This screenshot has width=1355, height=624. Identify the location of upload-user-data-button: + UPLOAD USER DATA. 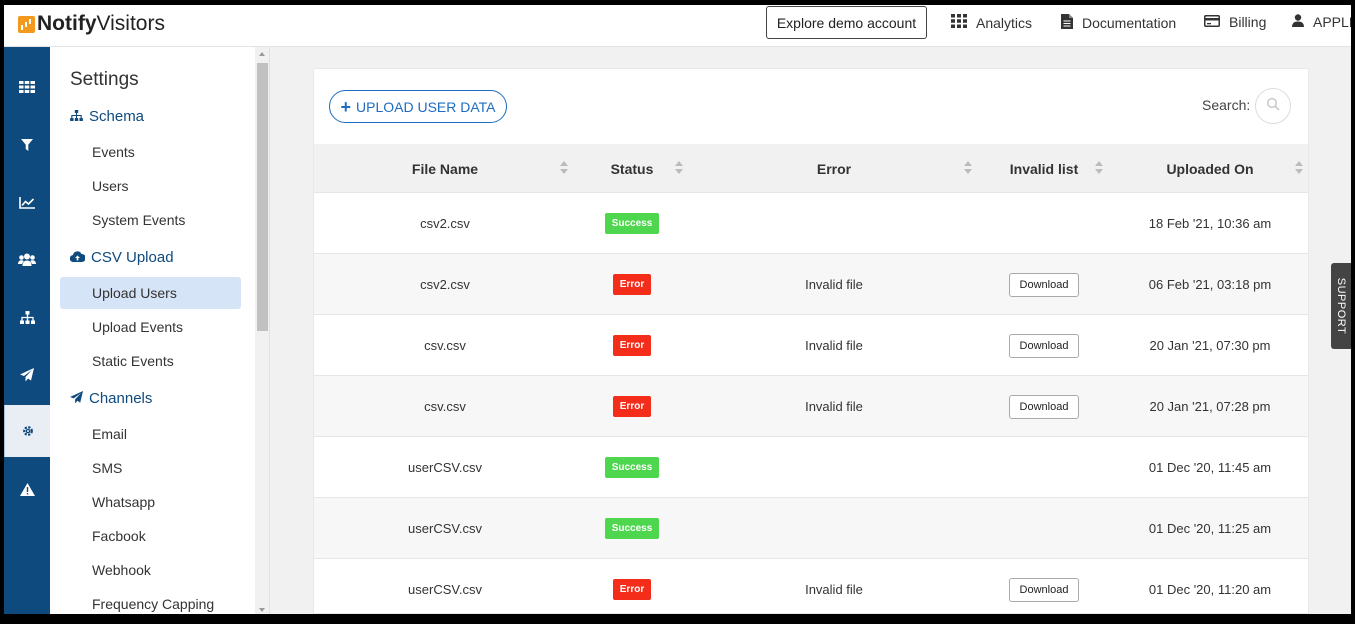
(418, 106).